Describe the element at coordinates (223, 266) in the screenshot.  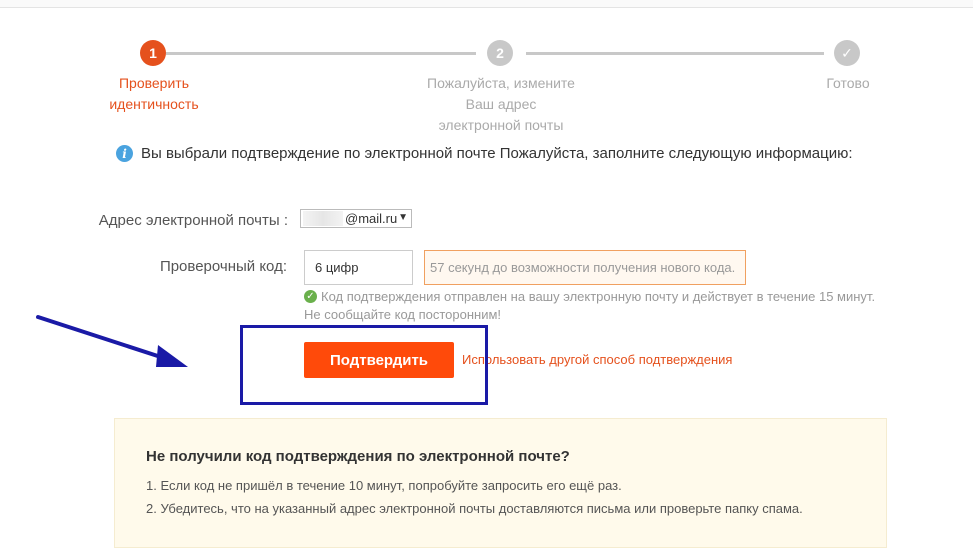
I see `code-label: Проверочный код:` at that location.